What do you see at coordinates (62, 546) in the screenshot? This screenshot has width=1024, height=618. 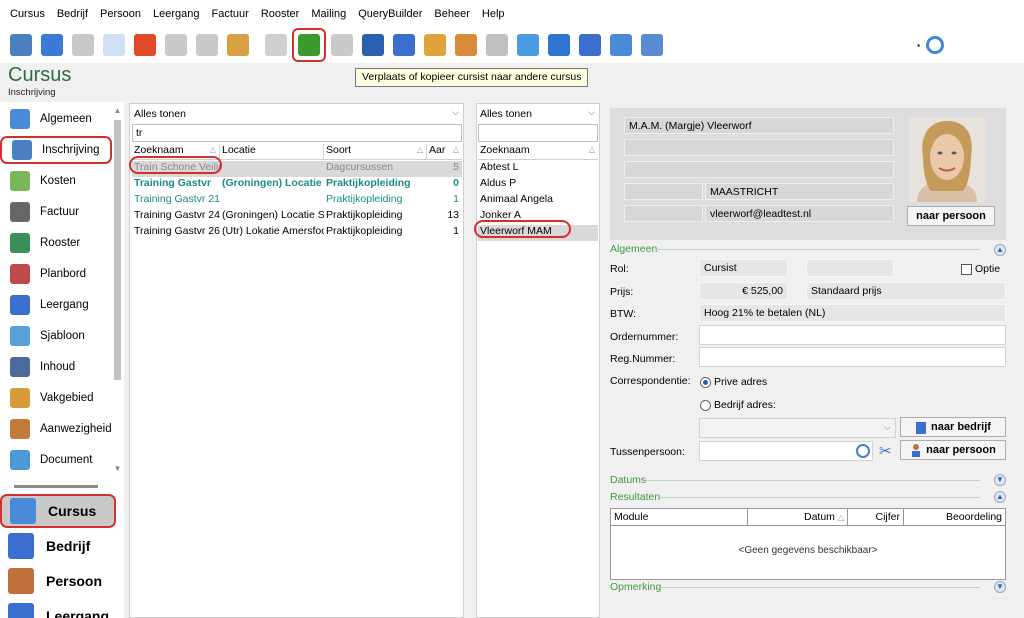 I see `module-bedrijf: Bedrijf` at bounding box center [62, 546].